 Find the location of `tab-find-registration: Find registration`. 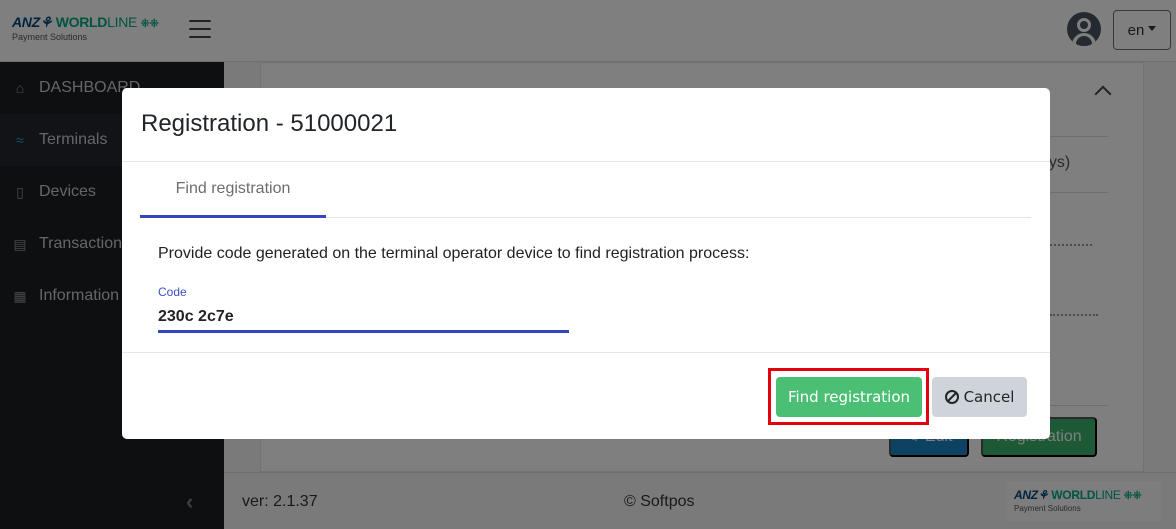

tab-find-registration: Find registration is located at coordinates (233, 190).